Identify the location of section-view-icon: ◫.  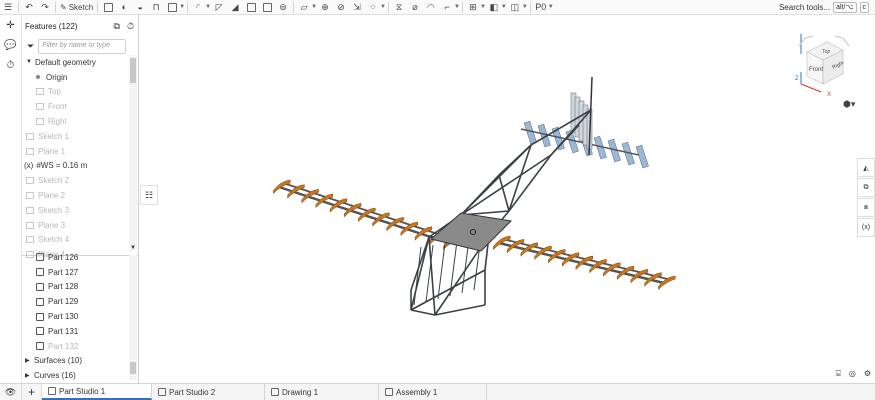
(515, 7).